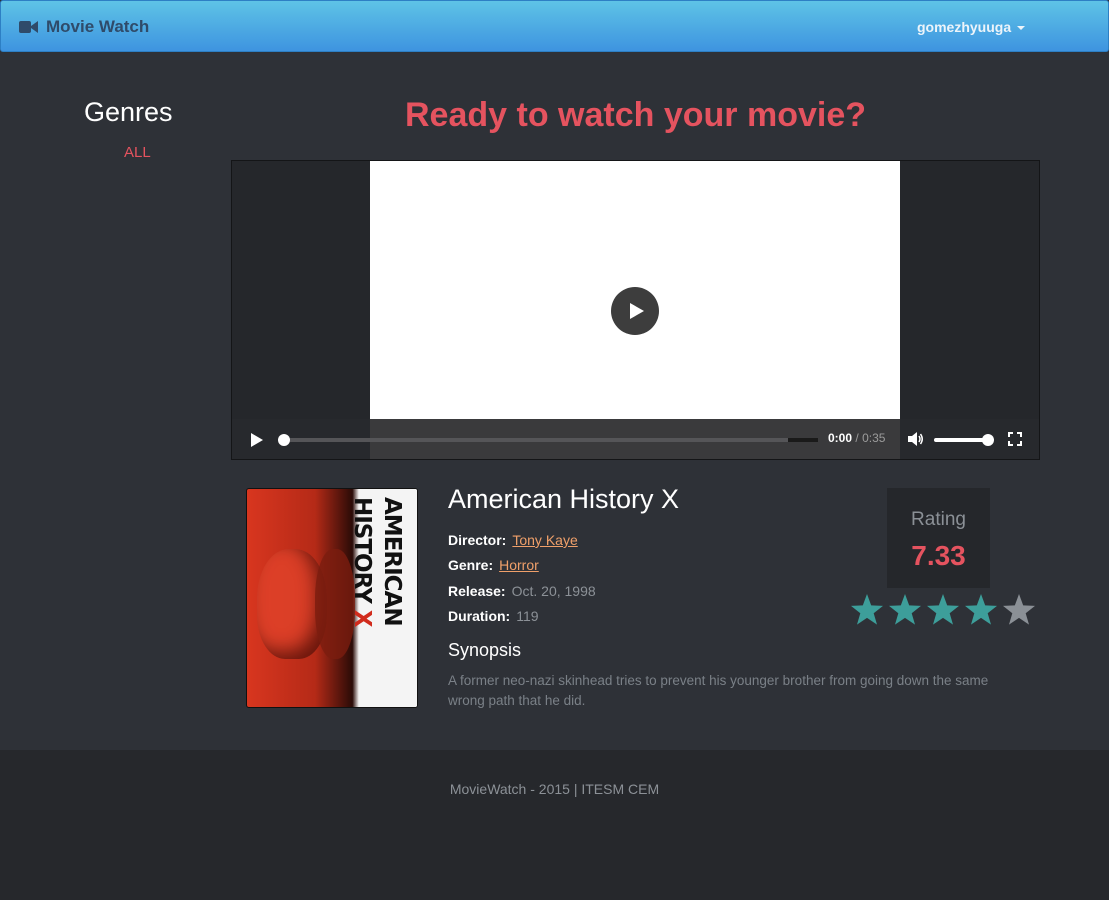  Describe the element at coordinates (554, 789) in the screenshot. I see `footer-text: MovieWatch - 2015 | ITESM CEM` at that location.